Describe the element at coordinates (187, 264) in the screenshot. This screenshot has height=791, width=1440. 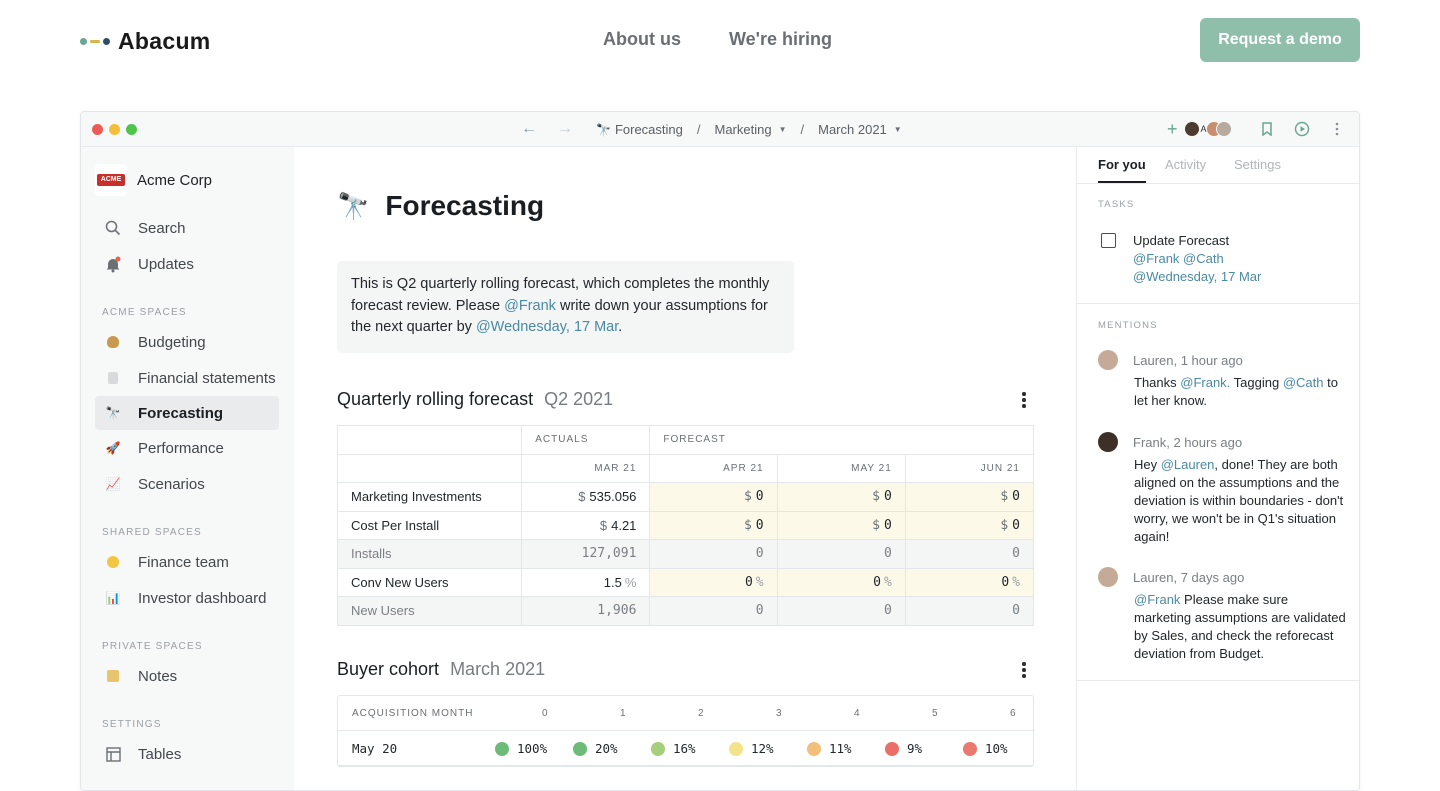
I see `sidebar-item-updates: Updates` at that location.